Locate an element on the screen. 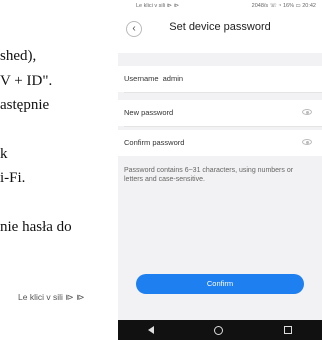 Image resolution: width=322 pixels, height=340 pixels. home-icon is located at coordinates (219, 330).